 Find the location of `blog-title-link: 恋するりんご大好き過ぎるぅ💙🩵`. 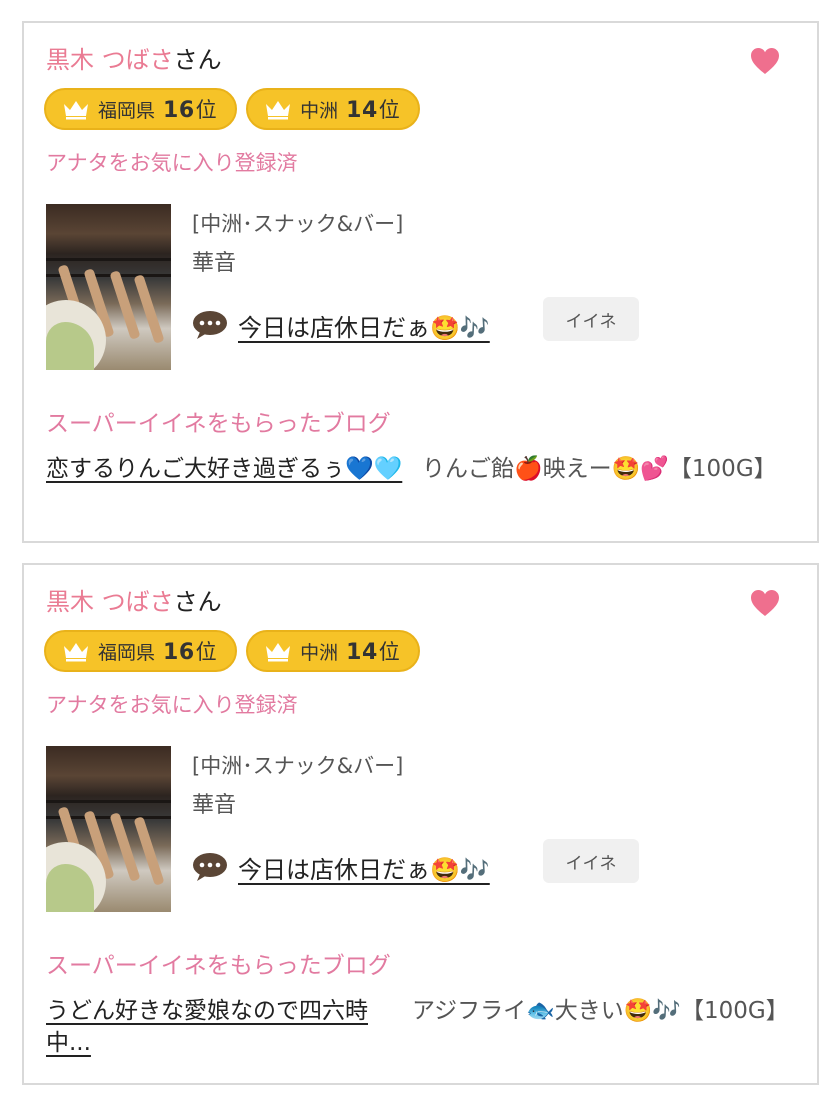

blog-title-link: 恋するりんご大好き過ぎるぅ💙🩵 is located at coordinates (227, 469).